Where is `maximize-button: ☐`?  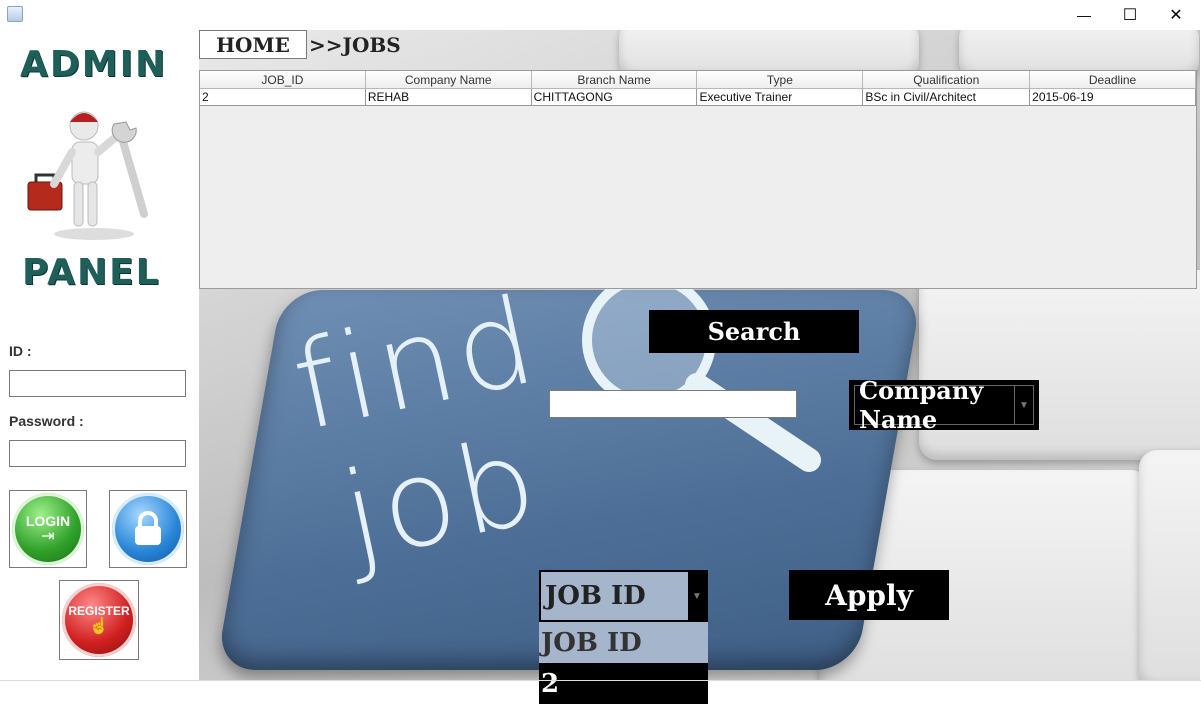
maximize-button: ☐ is located at coordinates (1130, 15).